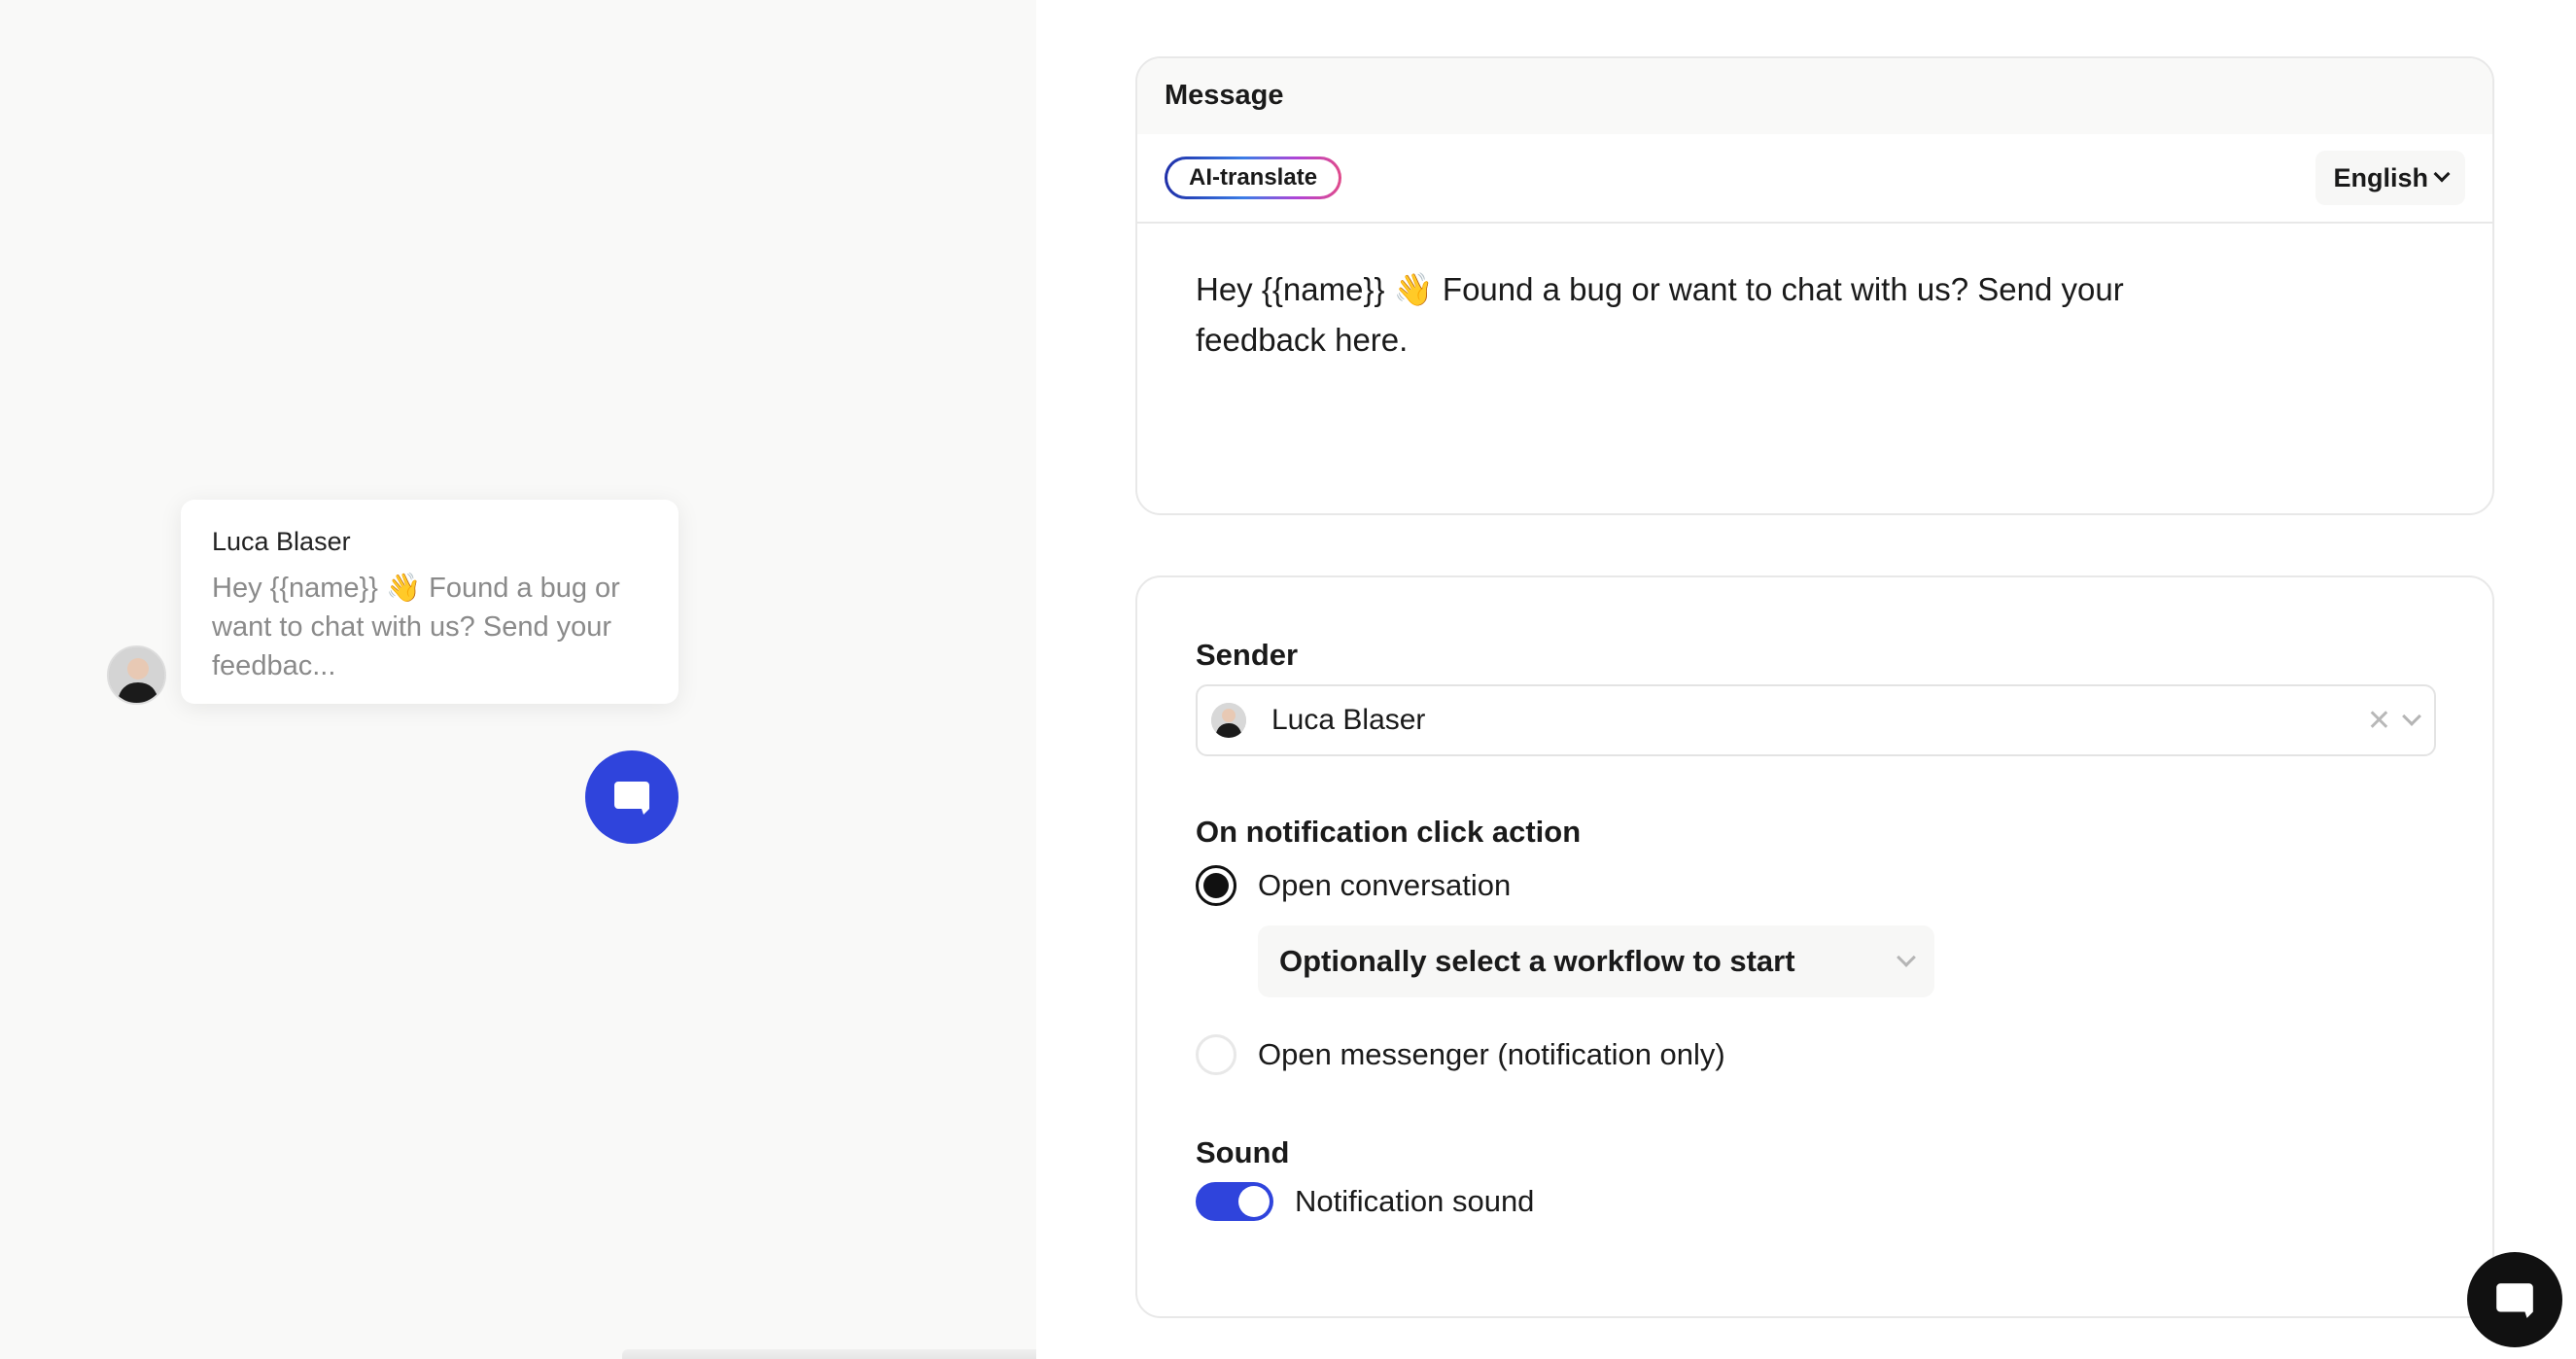 This screenshot has height=1359, width=2576. Describe the element at coordinates (281, 541) in the screenshot. I see `preview-sender-name: Luca Blaser` at that location.